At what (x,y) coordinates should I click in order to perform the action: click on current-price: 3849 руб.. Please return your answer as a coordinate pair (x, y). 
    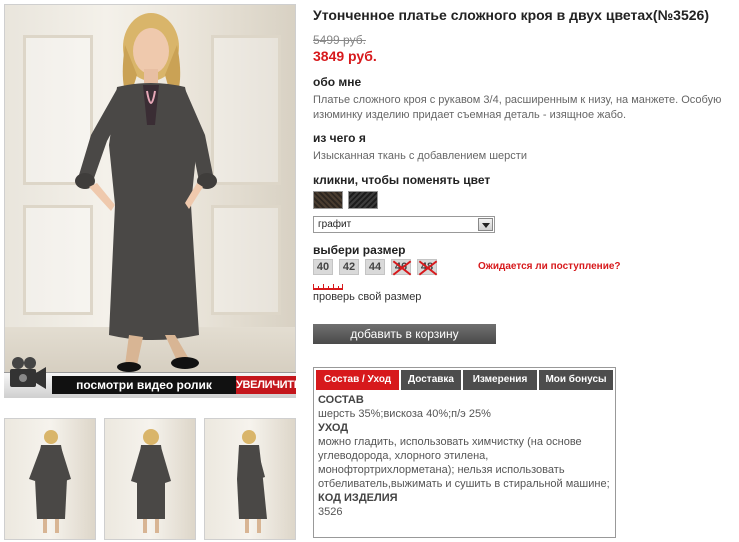
    Looking at the image, I should click on (345, 56).